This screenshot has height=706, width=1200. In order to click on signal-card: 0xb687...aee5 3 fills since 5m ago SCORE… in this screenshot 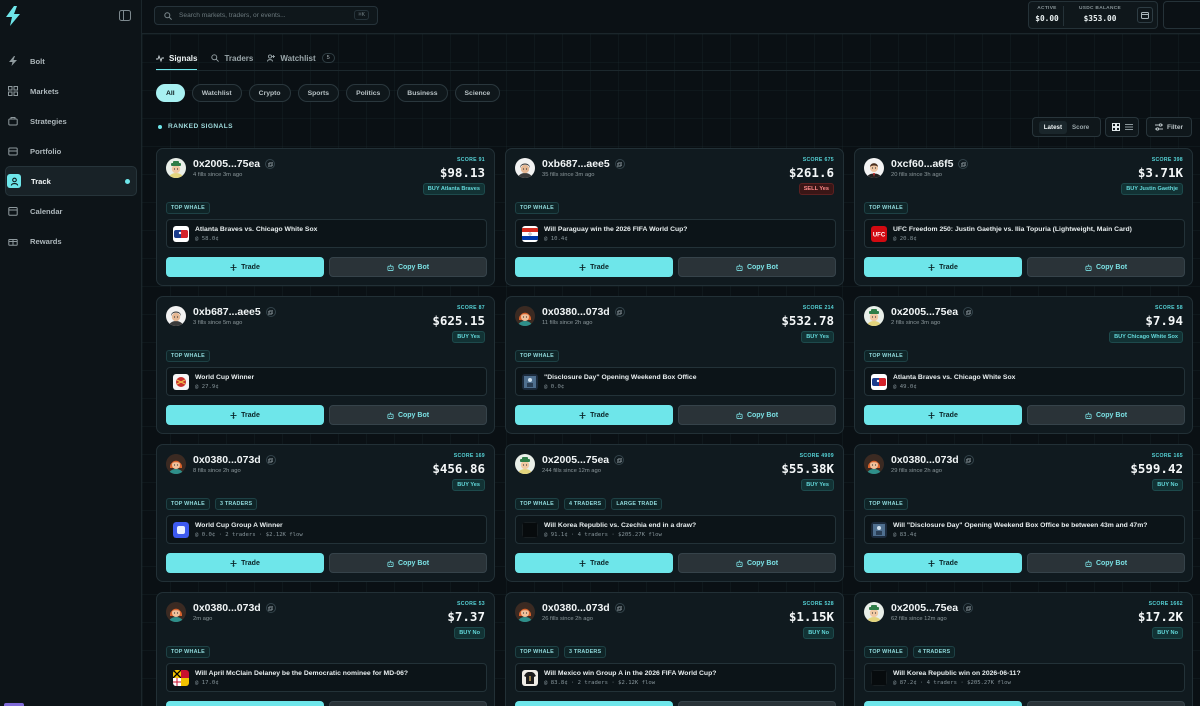, I will do `click(325, 365)`.